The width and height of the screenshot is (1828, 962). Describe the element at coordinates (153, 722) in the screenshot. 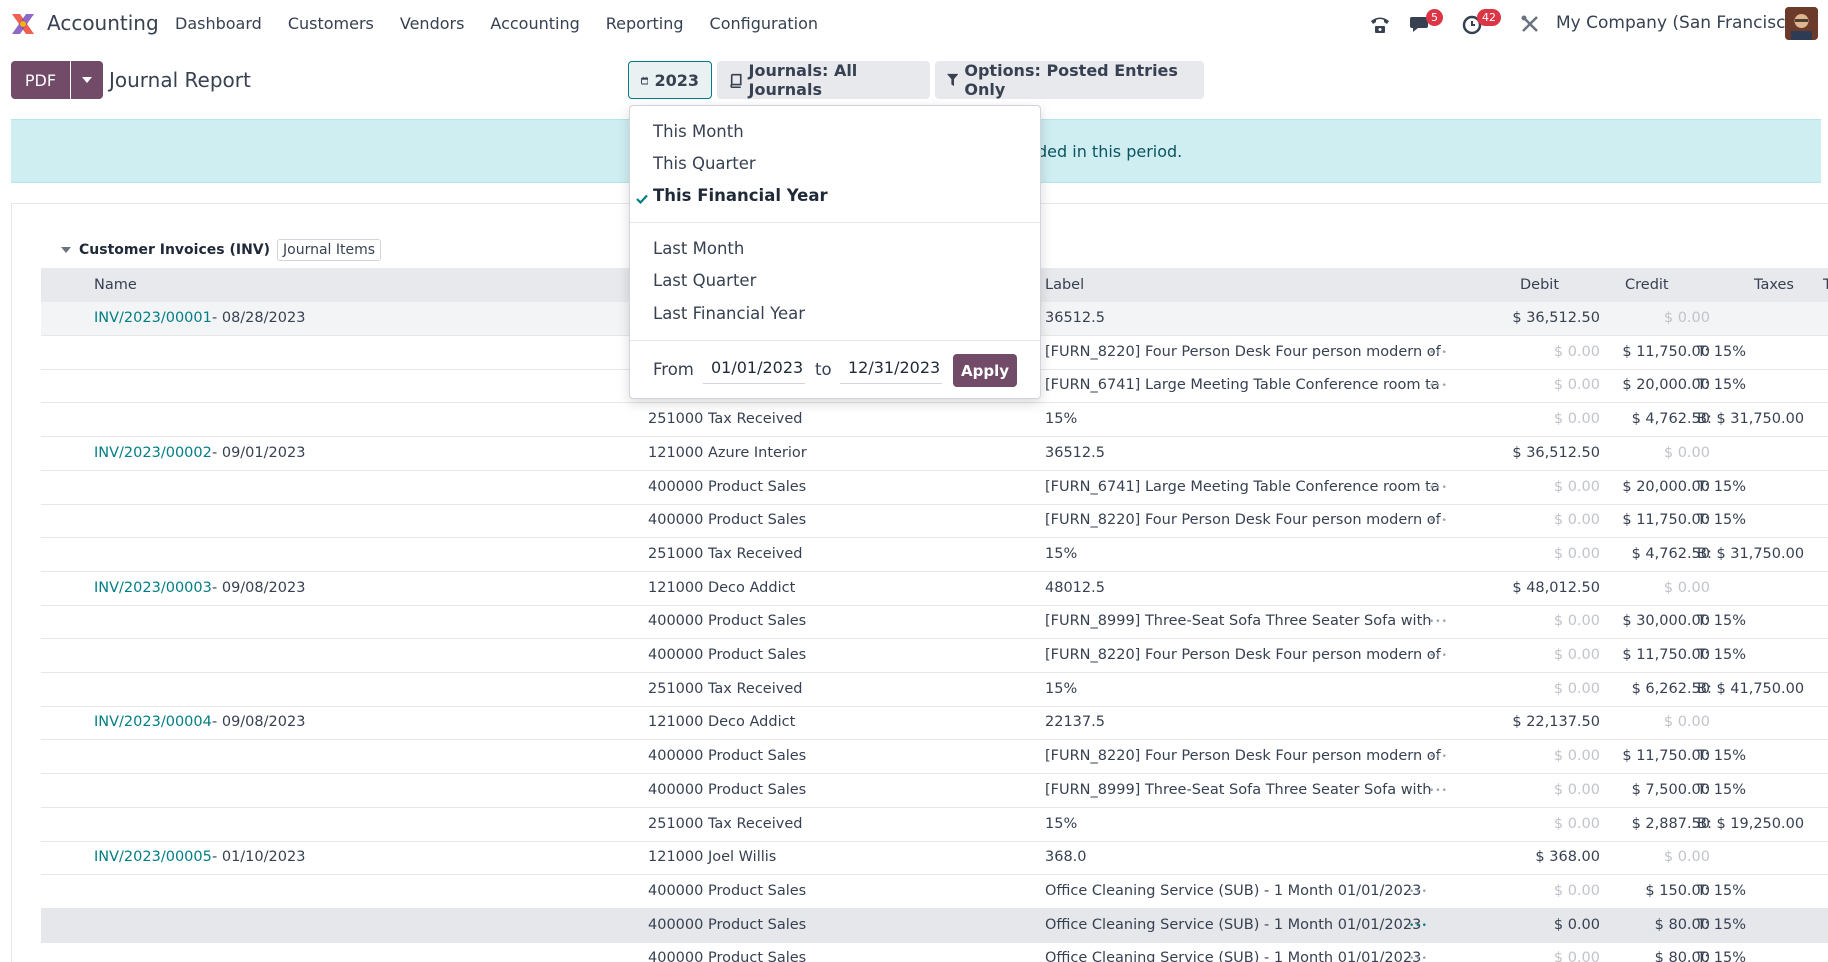

I see `entry-link: INV/2023/00004` at that location.